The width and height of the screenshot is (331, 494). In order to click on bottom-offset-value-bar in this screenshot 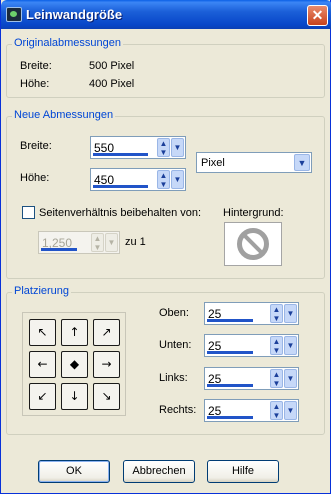, I will do `click(230, 352)`.